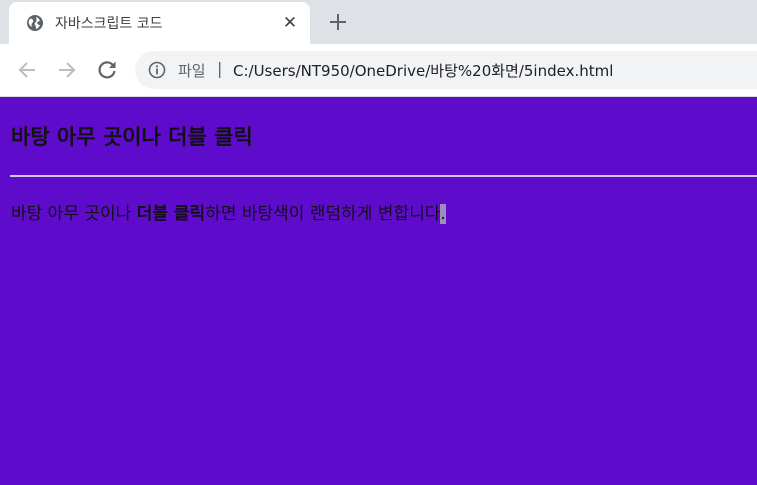  I want to click on page-heading: 바탕 아무 곳이나 더블 클릭, so click(132, 137).